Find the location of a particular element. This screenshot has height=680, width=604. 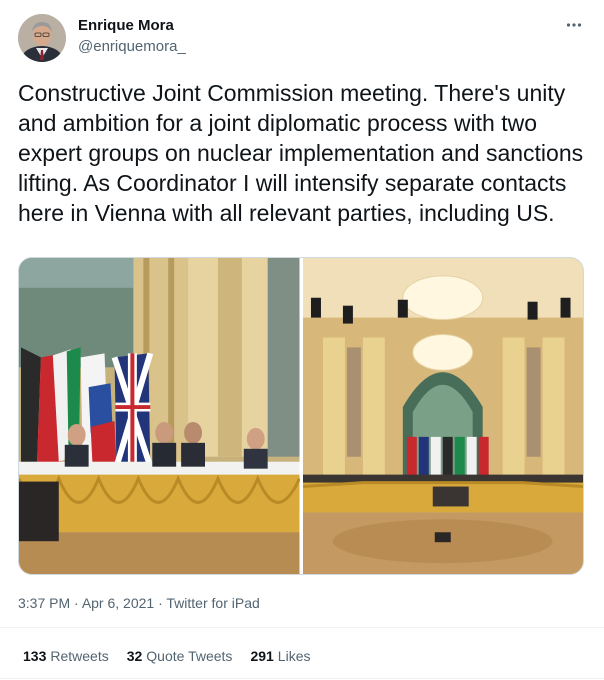

quote-tweets-count: 32 is located at coordinates (134, 656).